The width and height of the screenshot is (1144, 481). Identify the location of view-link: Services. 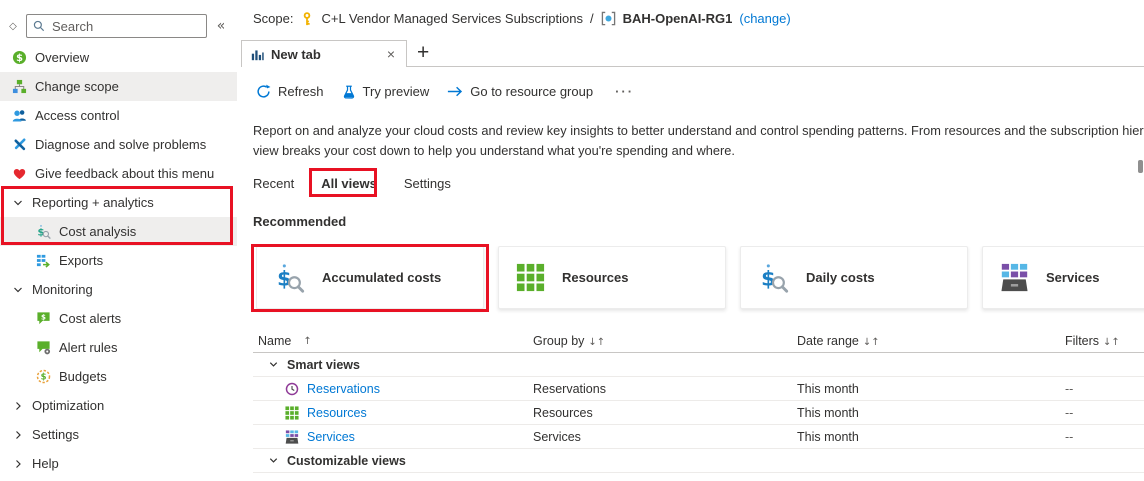
(331, 437).